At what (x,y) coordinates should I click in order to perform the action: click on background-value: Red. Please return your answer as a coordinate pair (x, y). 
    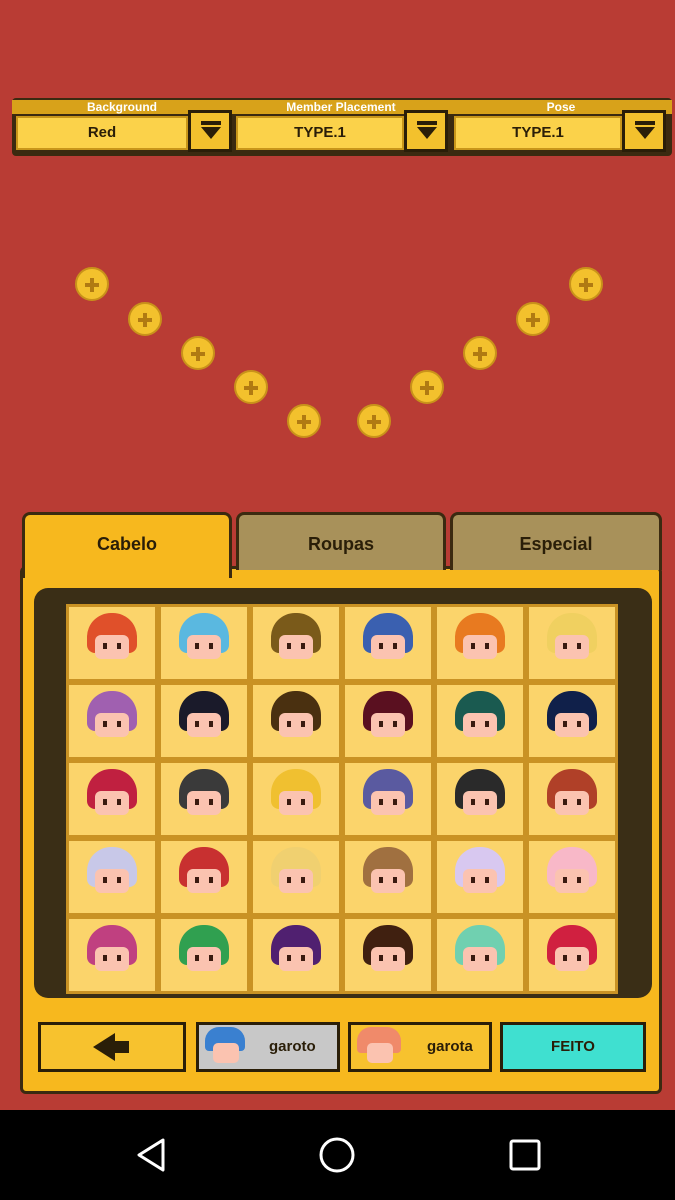
    Looking at the image, I should click on (102, 133).